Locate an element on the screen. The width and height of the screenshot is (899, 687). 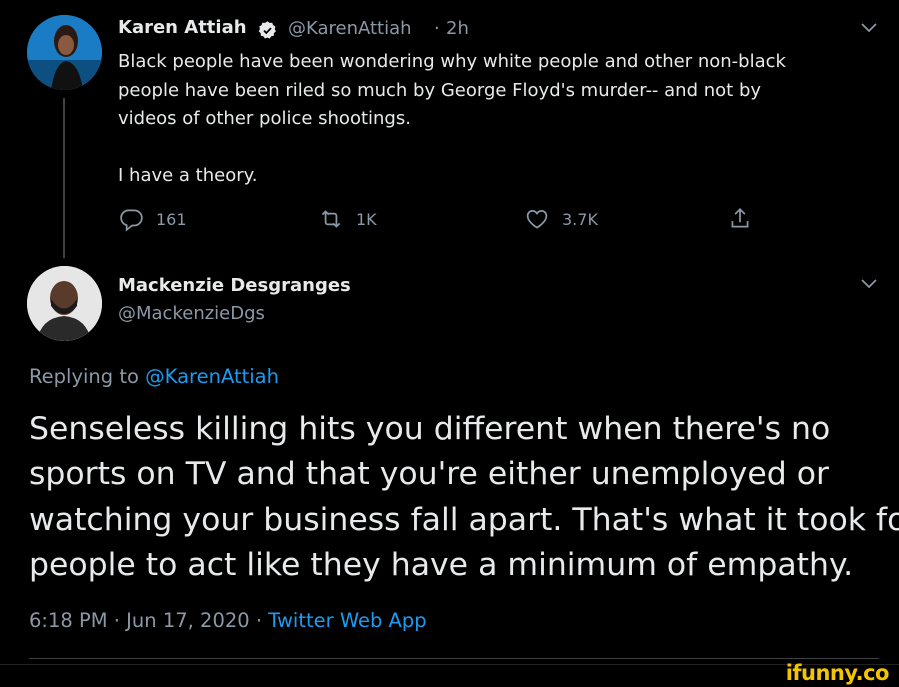
replying-to: Replying to @KarenAttiah is located at coordinates (154, 376).